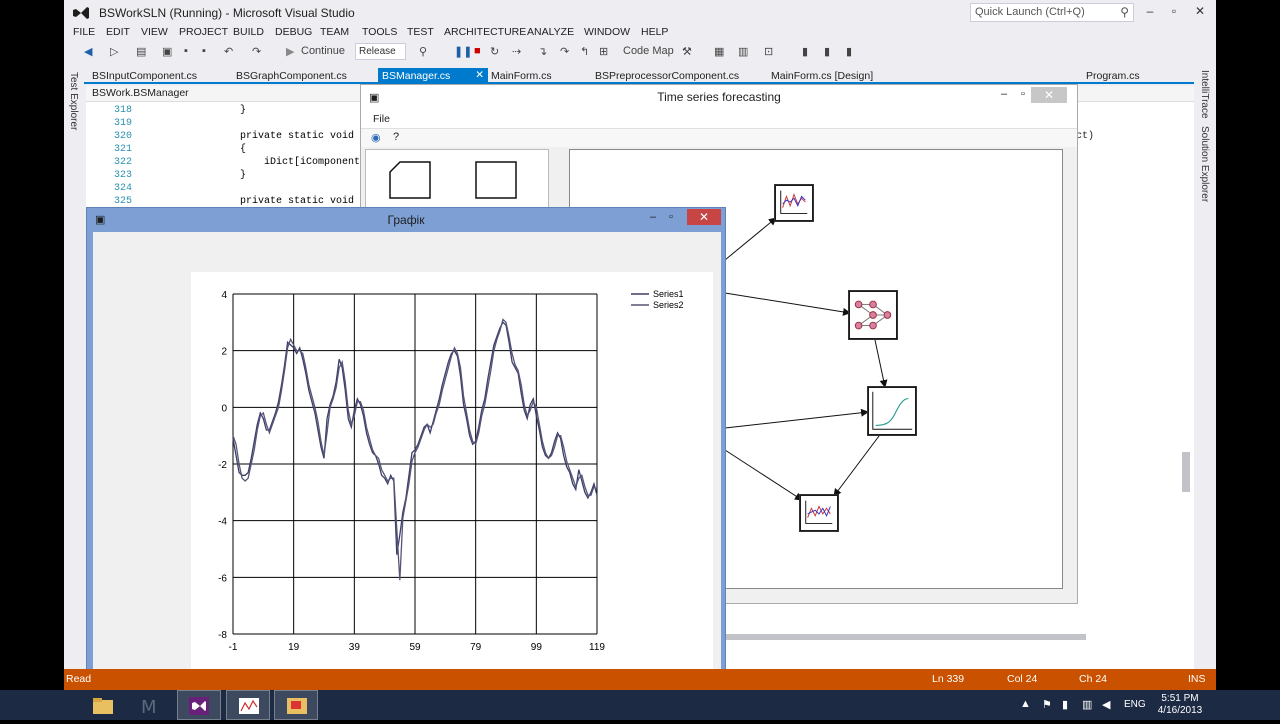  I want to click on stop-debugging-icon: ■, so click(477, 52).